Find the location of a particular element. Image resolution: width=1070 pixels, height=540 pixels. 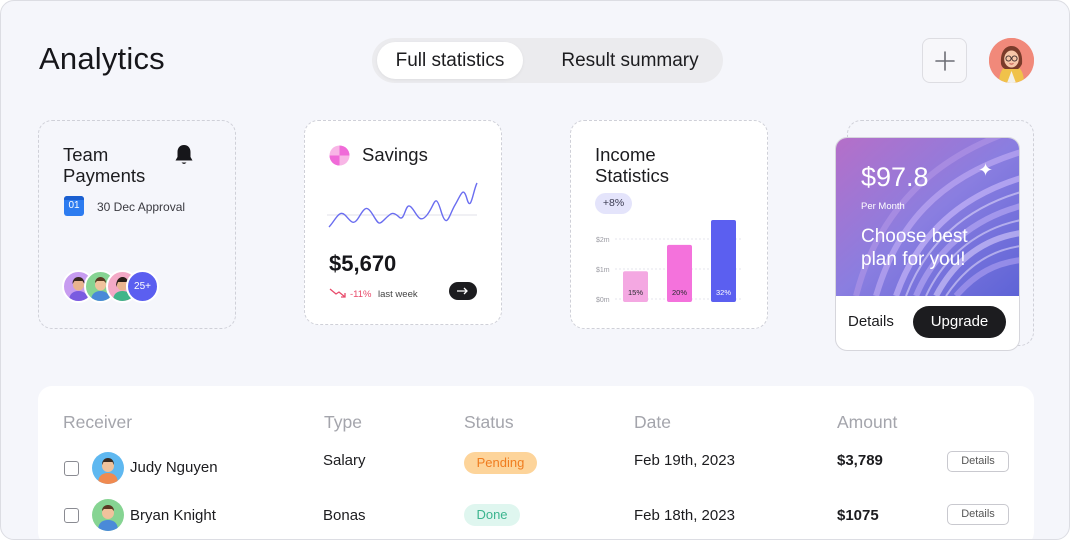

approval-text: 30 Dec Approval is located at coordinates (141, 207).